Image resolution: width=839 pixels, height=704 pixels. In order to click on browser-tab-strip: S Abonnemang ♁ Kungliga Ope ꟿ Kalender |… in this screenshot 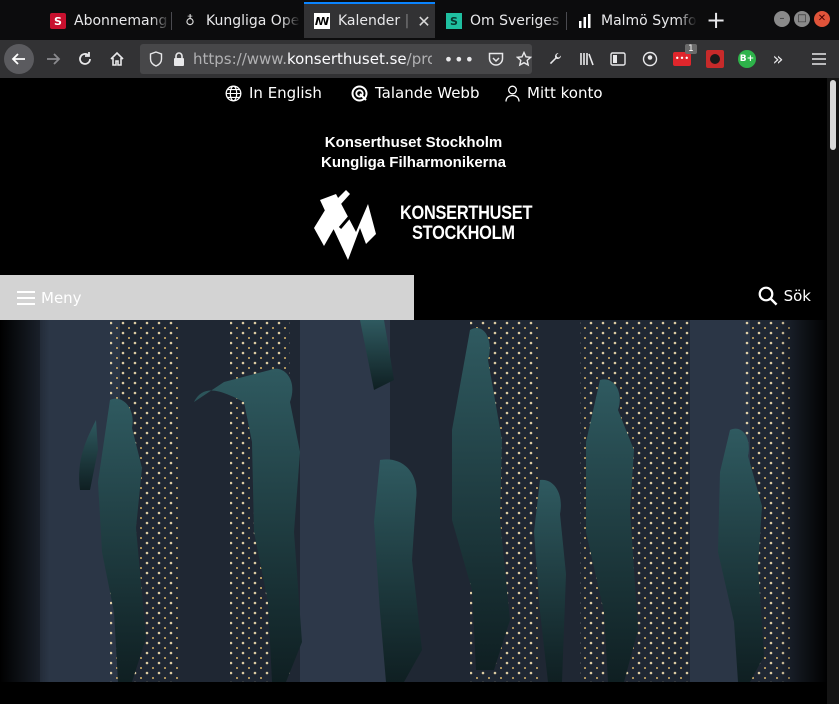, I will do `click(419, 20)`.